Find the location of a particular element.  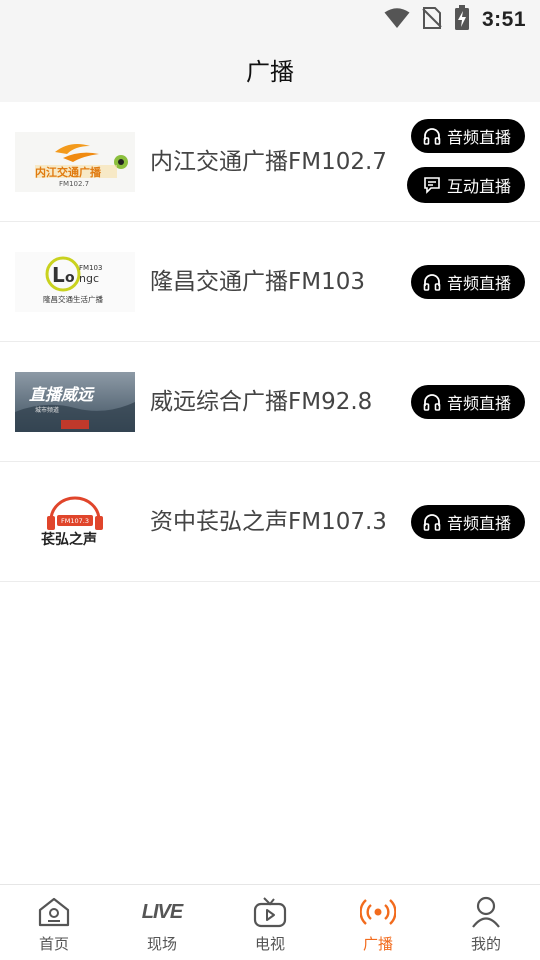

logo-text-zizhong: 苌弘之声 is located at coordinates (69, 539).